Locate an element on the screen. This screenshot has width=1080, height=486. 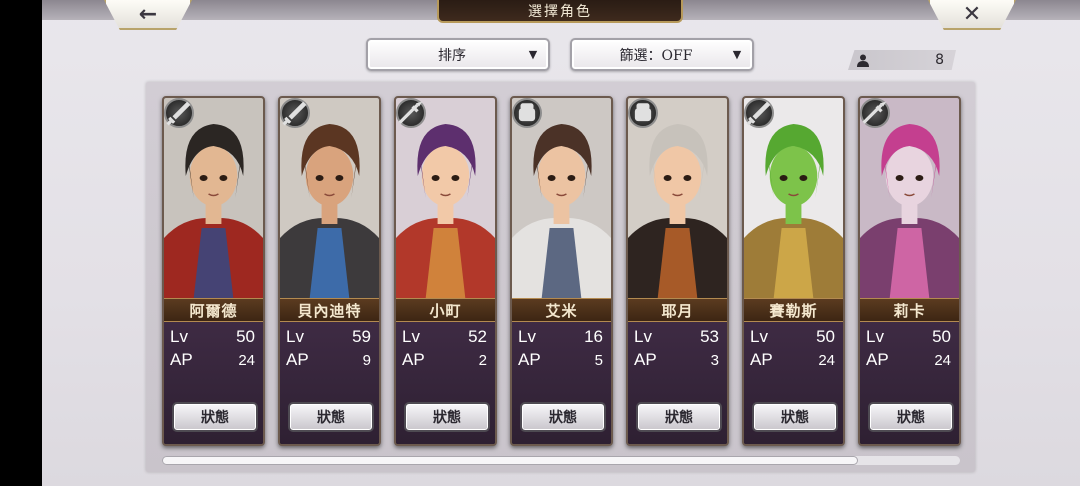
scrollbar-thumb is located at coordinates (510, 460).